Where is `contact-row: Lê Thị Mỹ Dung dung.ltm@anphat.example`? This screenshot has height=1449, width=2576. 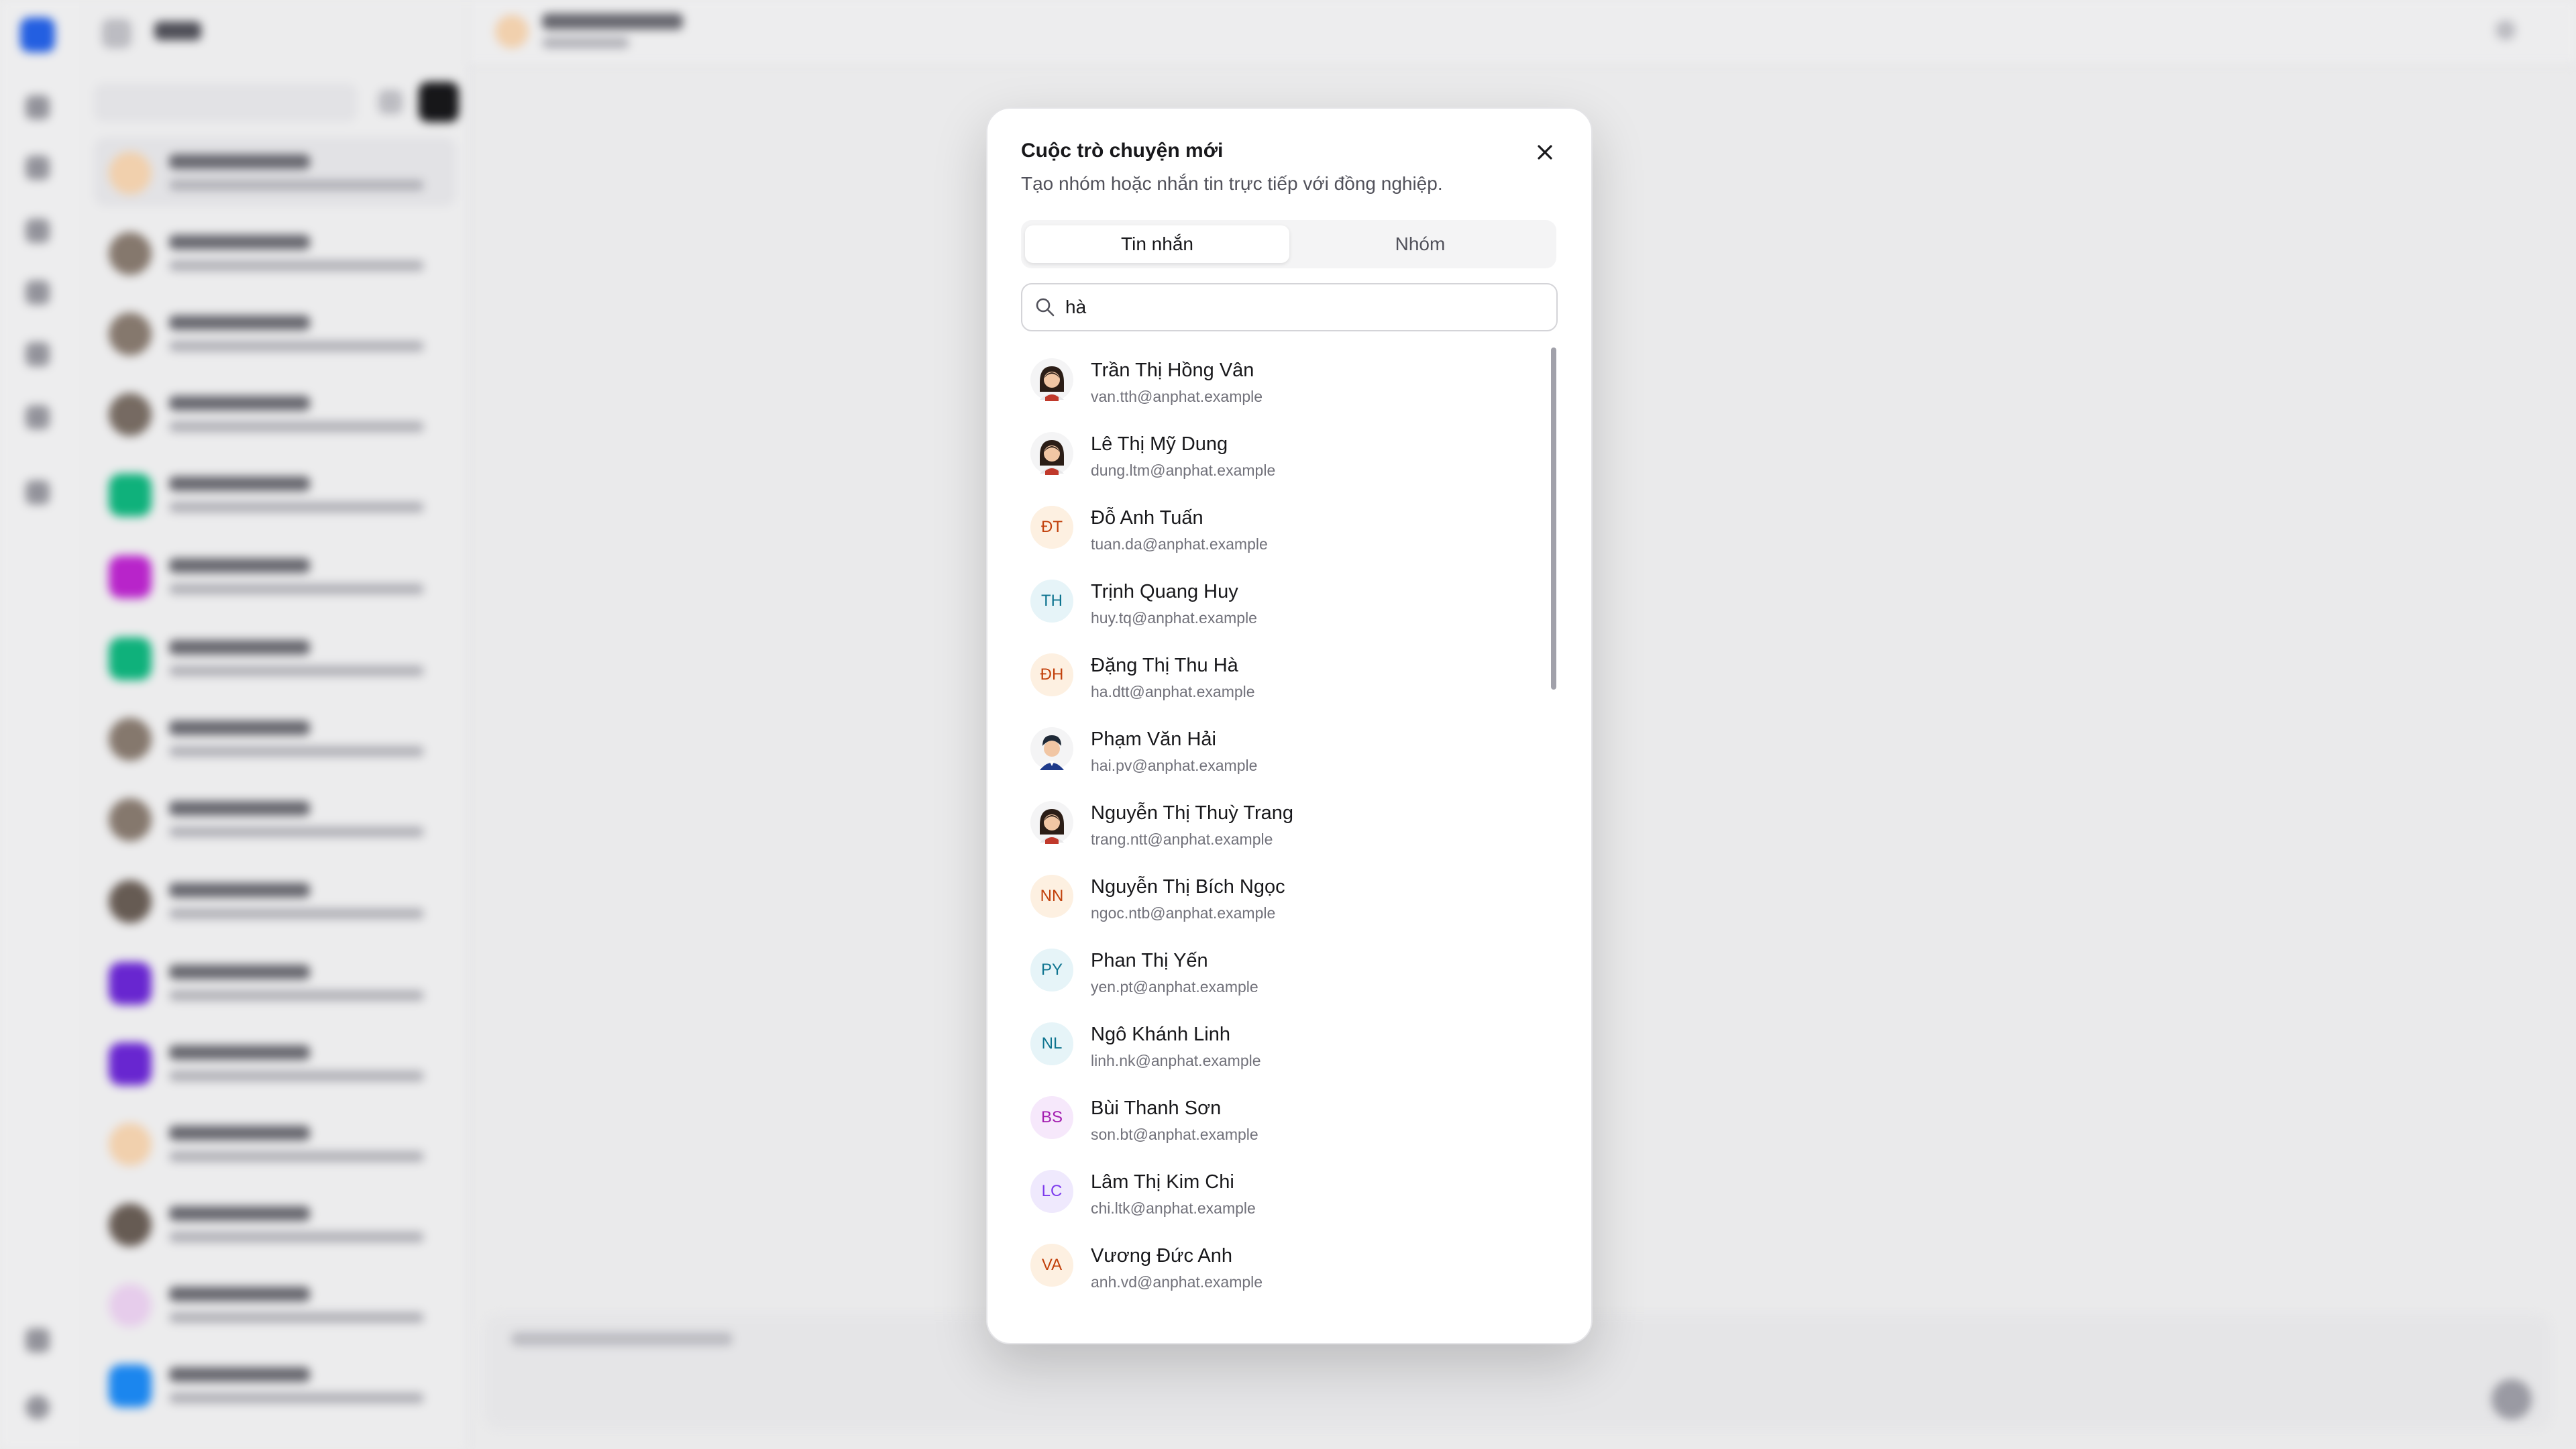 contact-row: Lê Thị Mỹ Dung dung.ltm@anphat.example is located at coordinates (1279, 453).